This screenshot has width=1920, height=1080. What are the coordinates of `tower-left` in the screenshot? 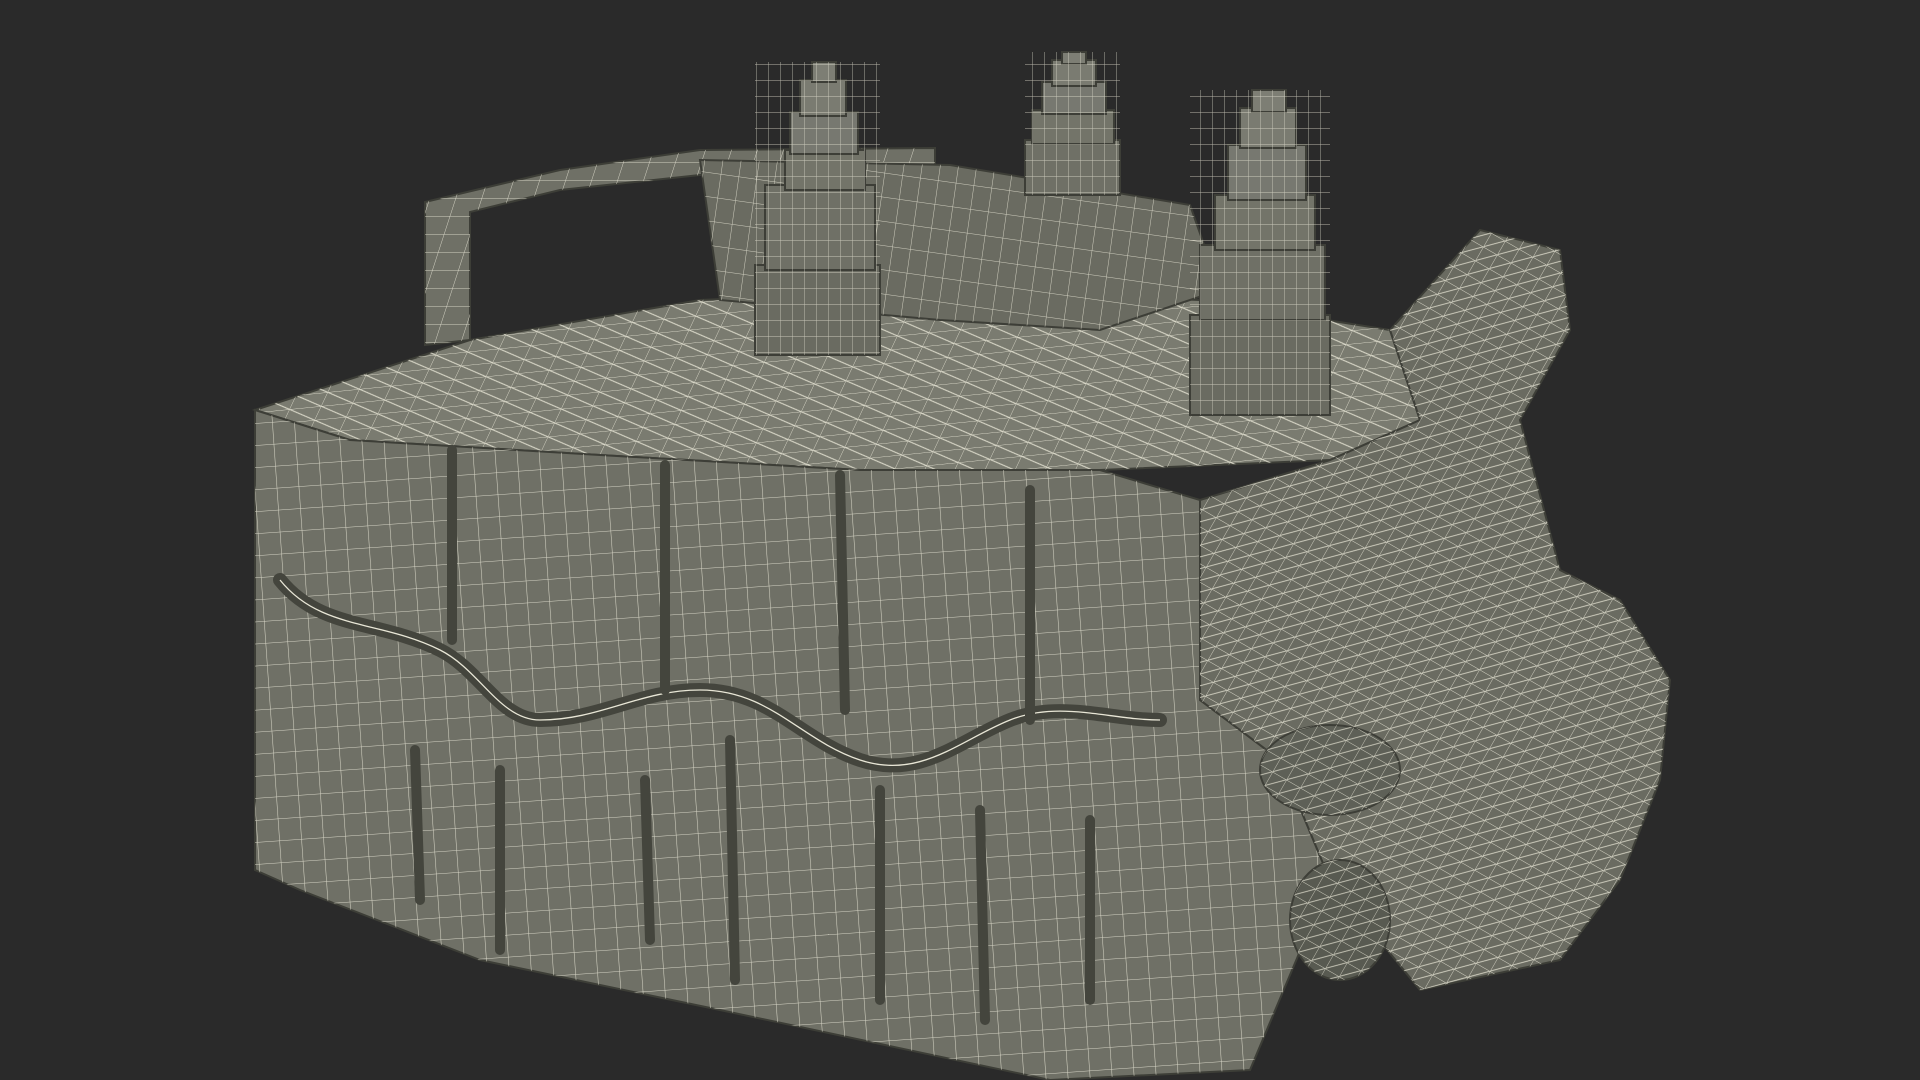 It's located at (817, 208).